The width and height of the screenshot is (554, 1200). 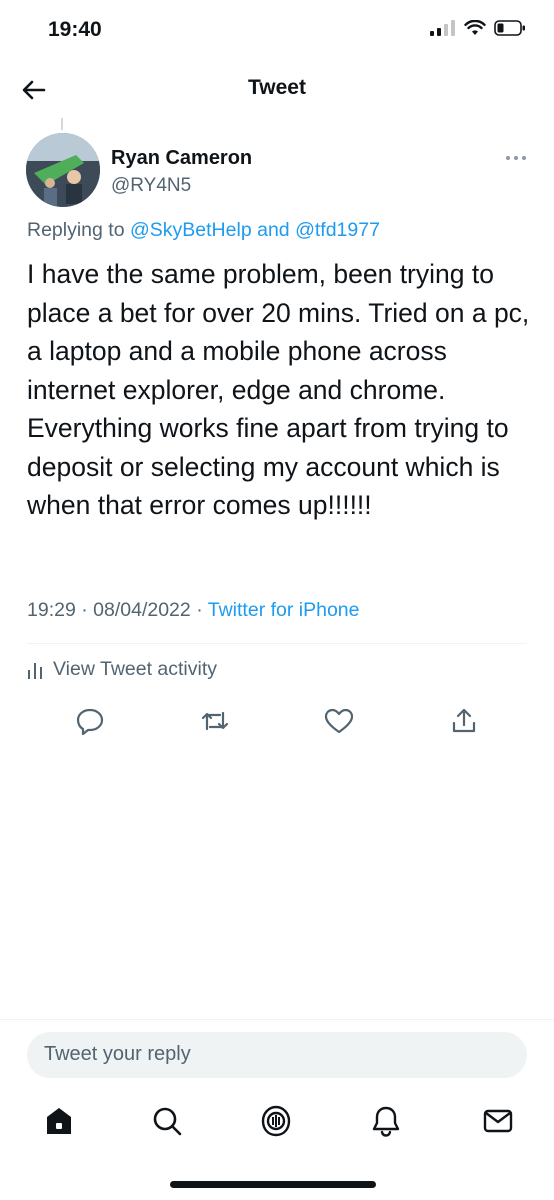 I want to click on reply-placeholder: Tweet your reply, so click(x=117, y=1054).